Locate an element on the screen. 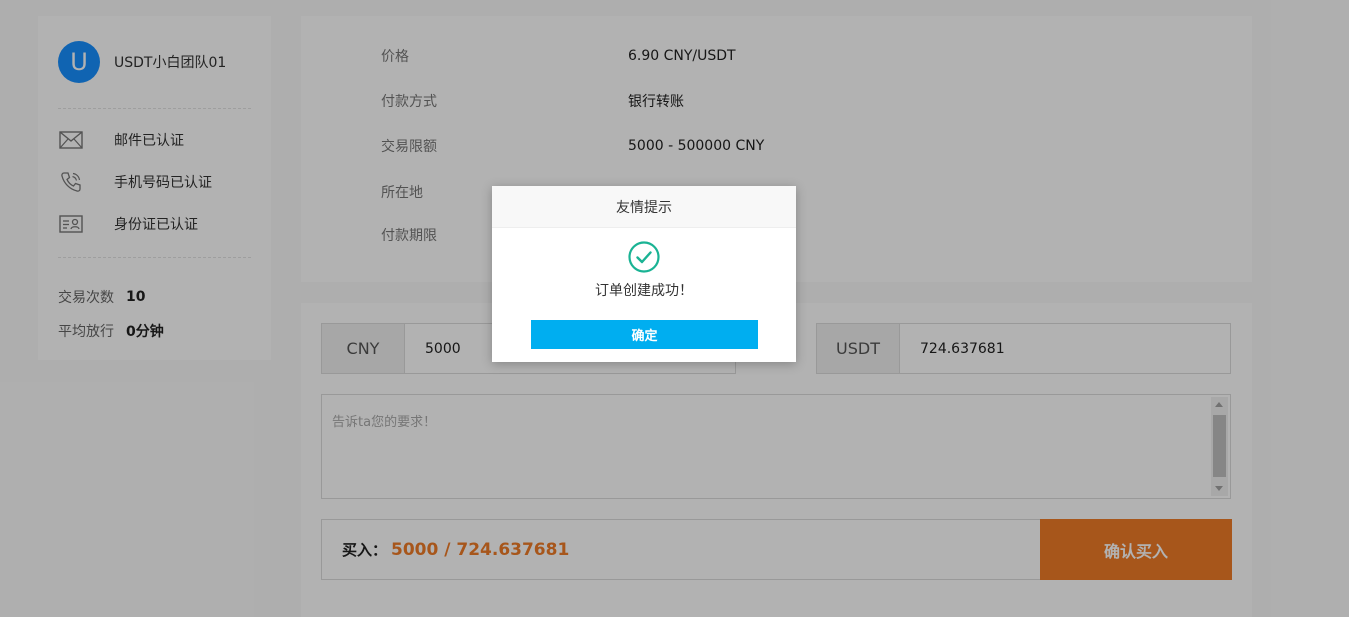  dialog-title: 友情提示 is located at coordinates (644, 207).